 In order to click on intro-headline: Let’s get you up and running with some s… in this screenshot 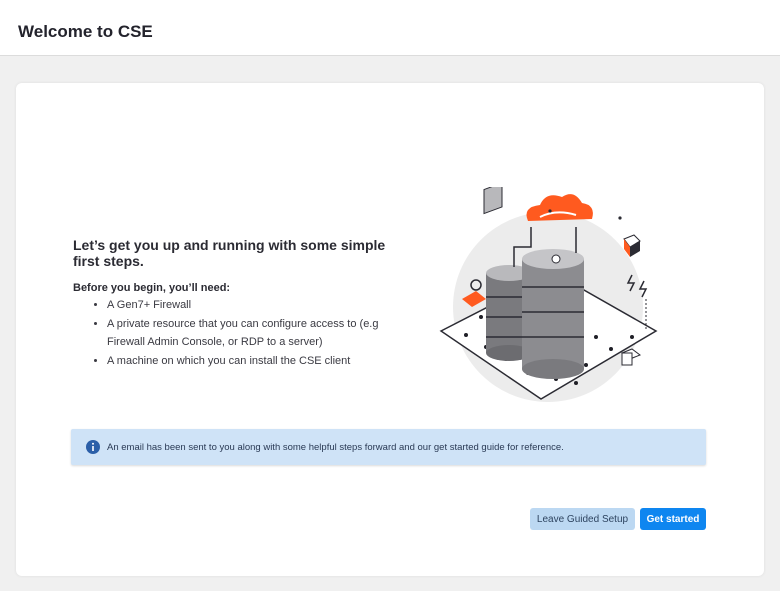, I will do `click(229, 253)`.